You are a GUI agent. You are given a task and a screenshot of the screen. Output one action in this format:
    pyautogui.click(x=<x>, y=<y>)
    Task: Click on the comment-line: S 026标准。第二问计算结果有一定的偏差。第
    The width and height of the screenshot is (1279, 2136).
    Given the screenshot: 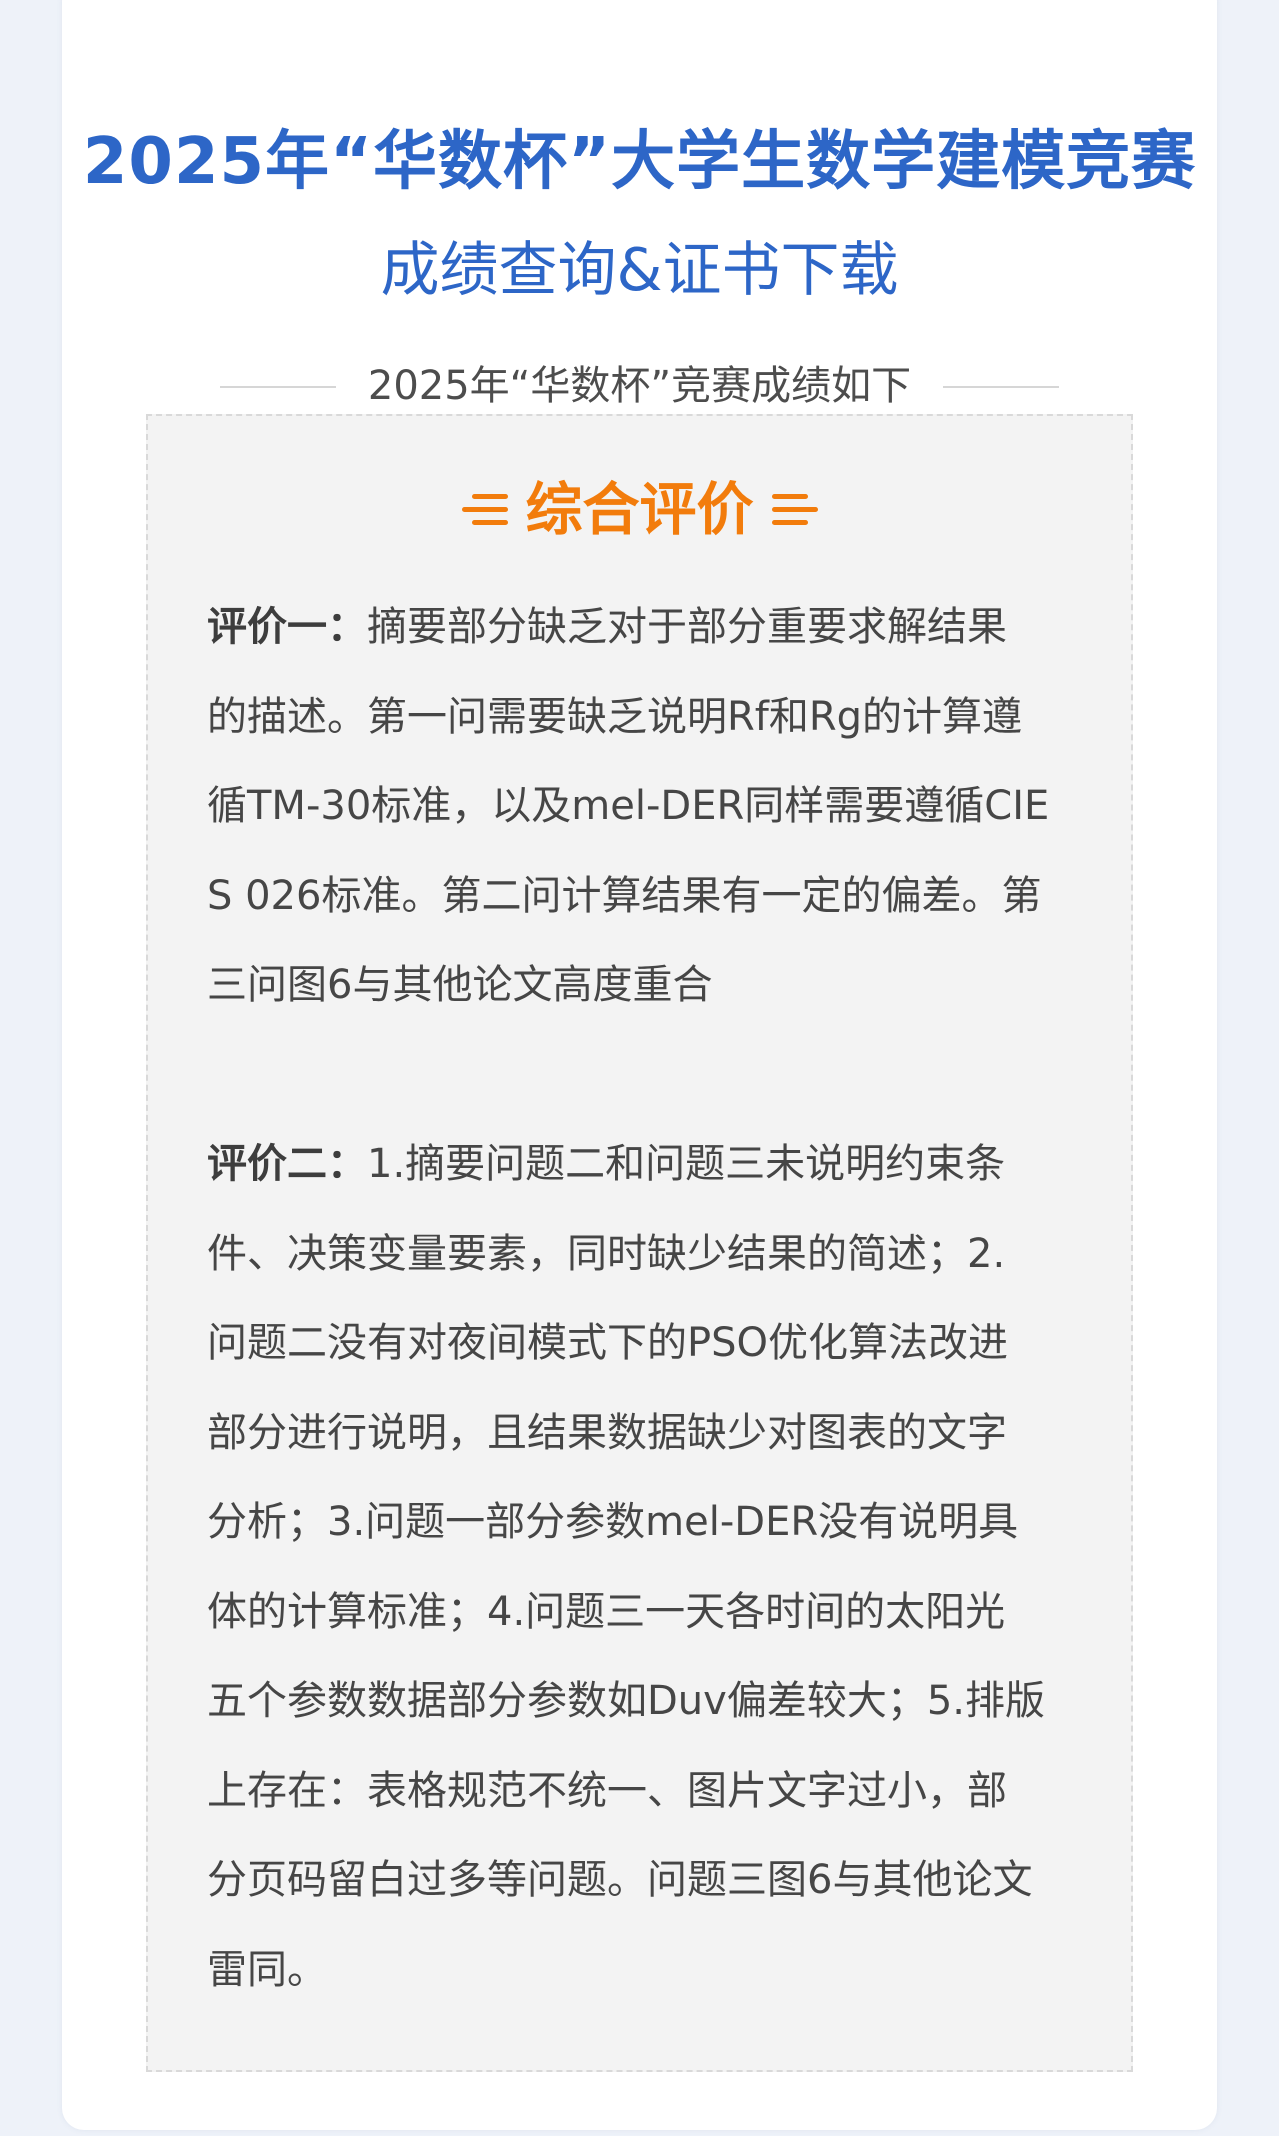 What is the action you would take?
    pyautogui.click(x=624, y=895)
    